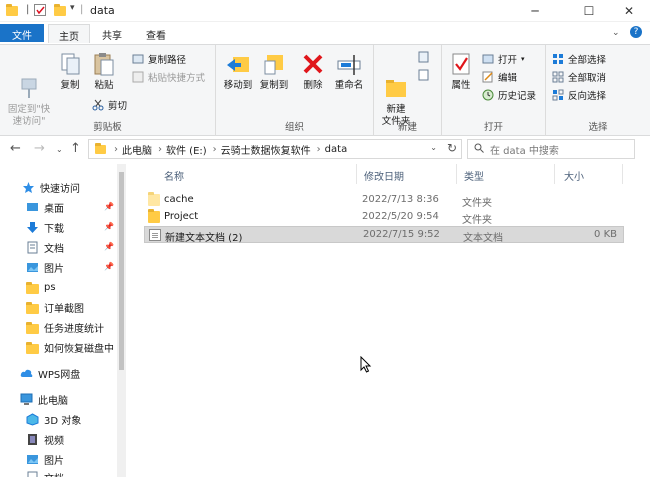  Describe the element at coordinates (59, 459) in the screenshot. I see `nav-item-pc-pictures: 图片` at that location.